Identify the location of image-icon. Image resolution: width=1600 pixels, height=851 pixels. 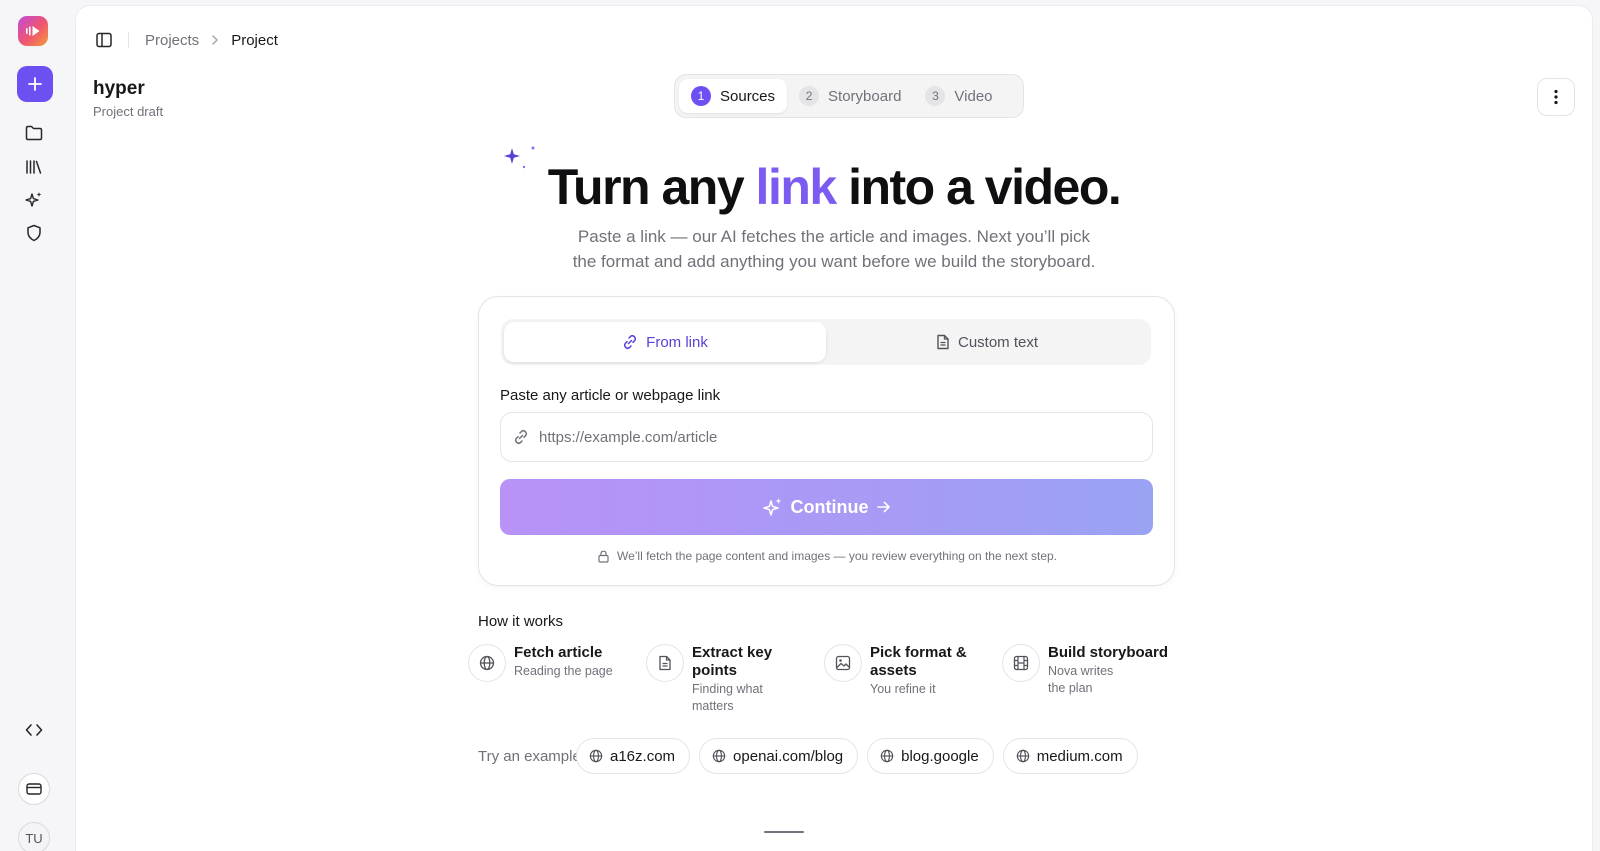
(843, 663).